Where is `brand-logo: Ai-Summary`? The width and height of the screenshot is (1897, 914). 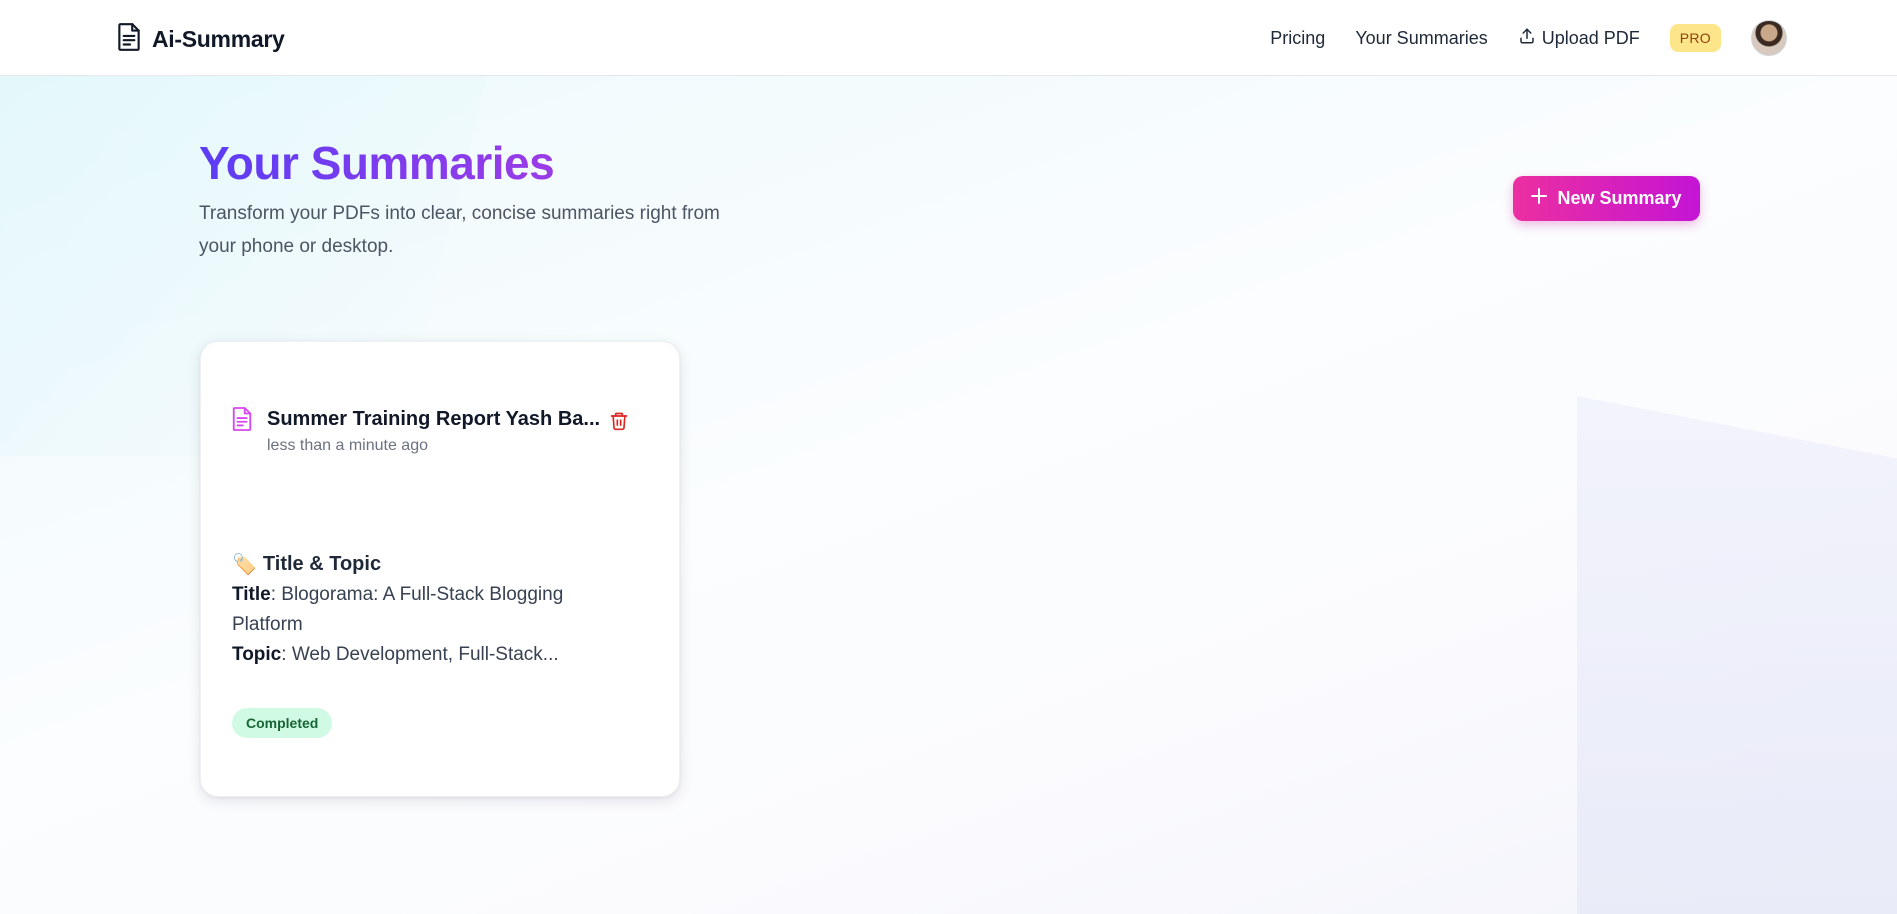
brand-logo: Ai-Summary is located at coordinates (200, 39).